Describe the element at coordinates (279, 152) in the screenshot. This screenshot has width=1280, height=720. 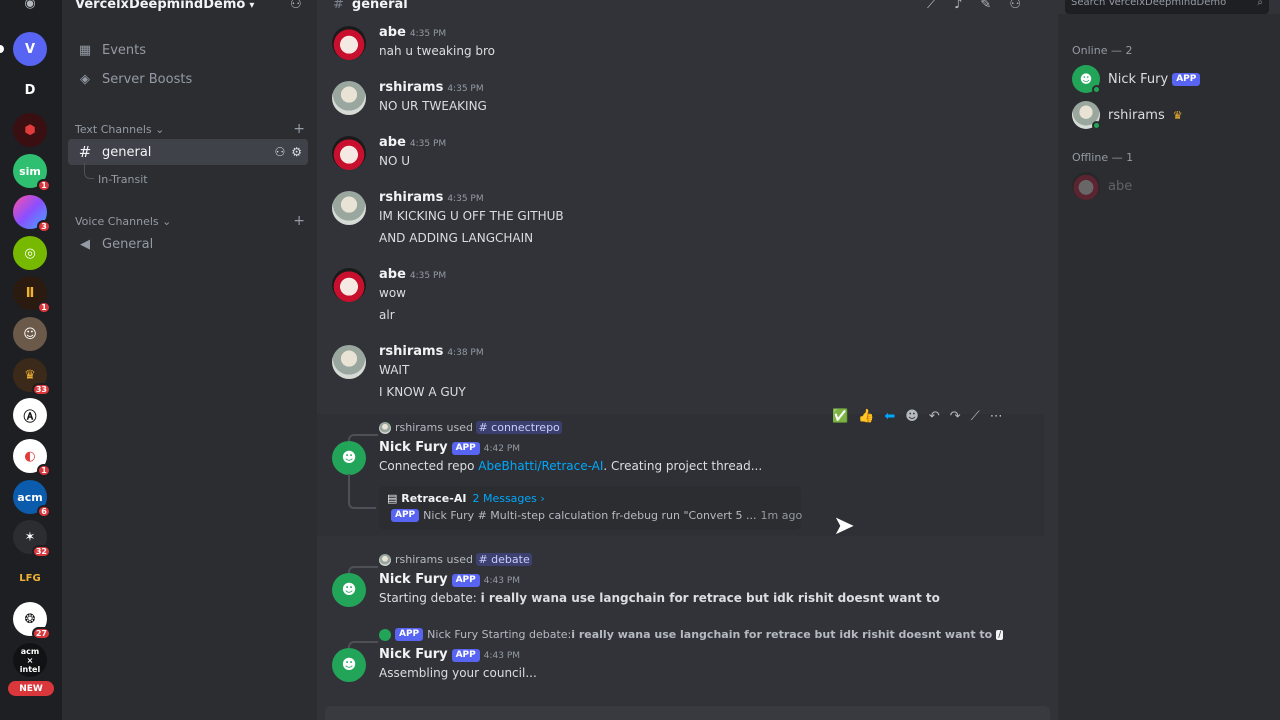
I see `invite-icon: ⚇` at that location.